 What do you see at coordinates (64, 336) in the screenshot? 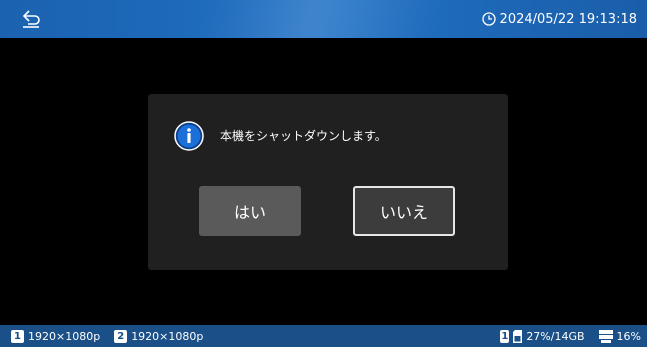
I see `output-1-resolution: 1920×1080p` at bounding box center [64, 336].